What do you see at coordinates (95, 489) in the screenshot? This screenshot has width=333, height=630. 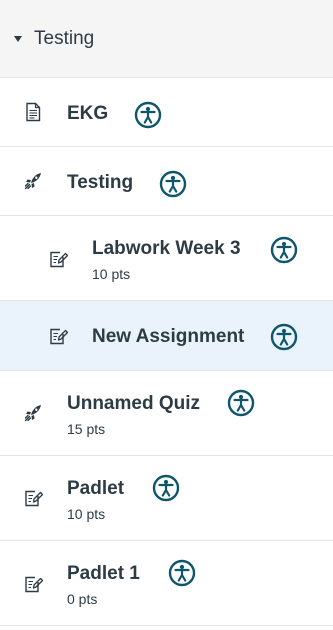 I see `item-title: Padlet` at bounding box center [95, 489].